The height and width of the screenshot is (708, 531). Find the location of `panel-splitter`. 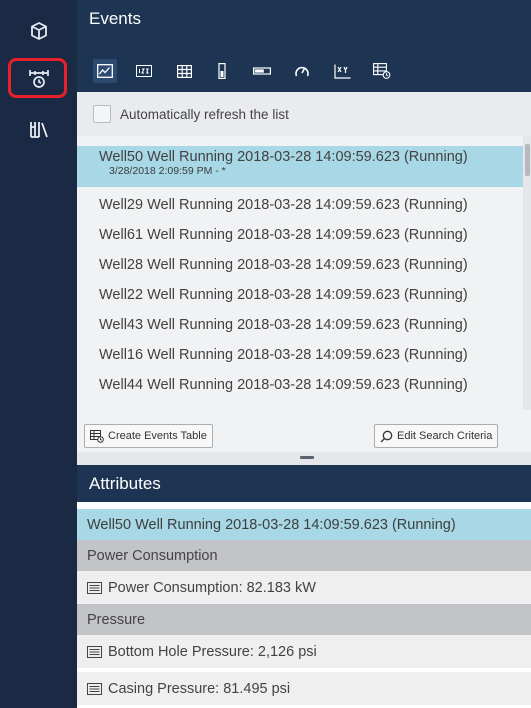

panel-splitter is located at coordinates (304, 458).